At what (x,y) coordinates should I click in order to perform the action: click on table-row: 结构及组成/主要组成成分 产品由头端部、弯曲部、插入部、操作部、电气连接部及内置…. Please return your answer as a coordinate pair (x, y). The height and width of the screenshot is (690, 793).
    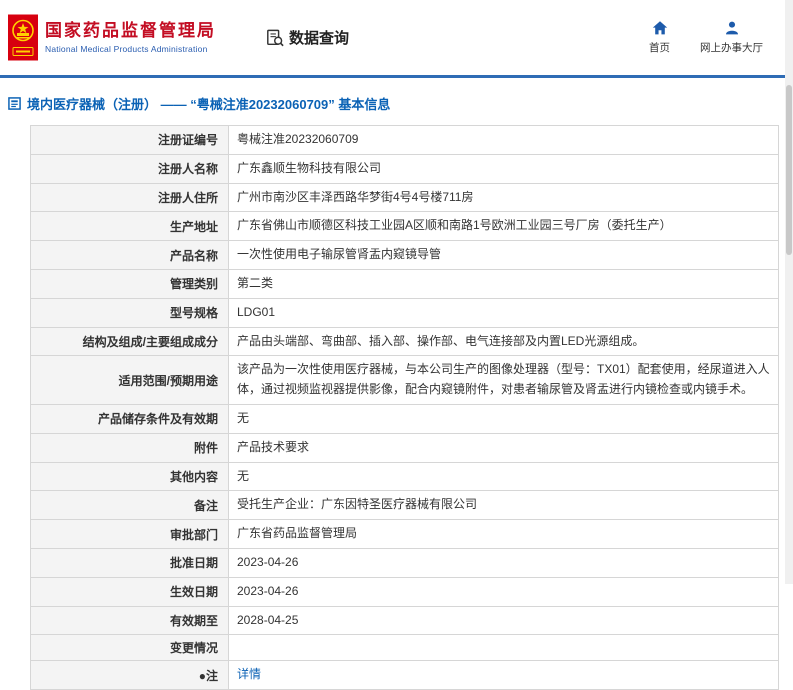
    Looking at the image, I should click on (404, 341).